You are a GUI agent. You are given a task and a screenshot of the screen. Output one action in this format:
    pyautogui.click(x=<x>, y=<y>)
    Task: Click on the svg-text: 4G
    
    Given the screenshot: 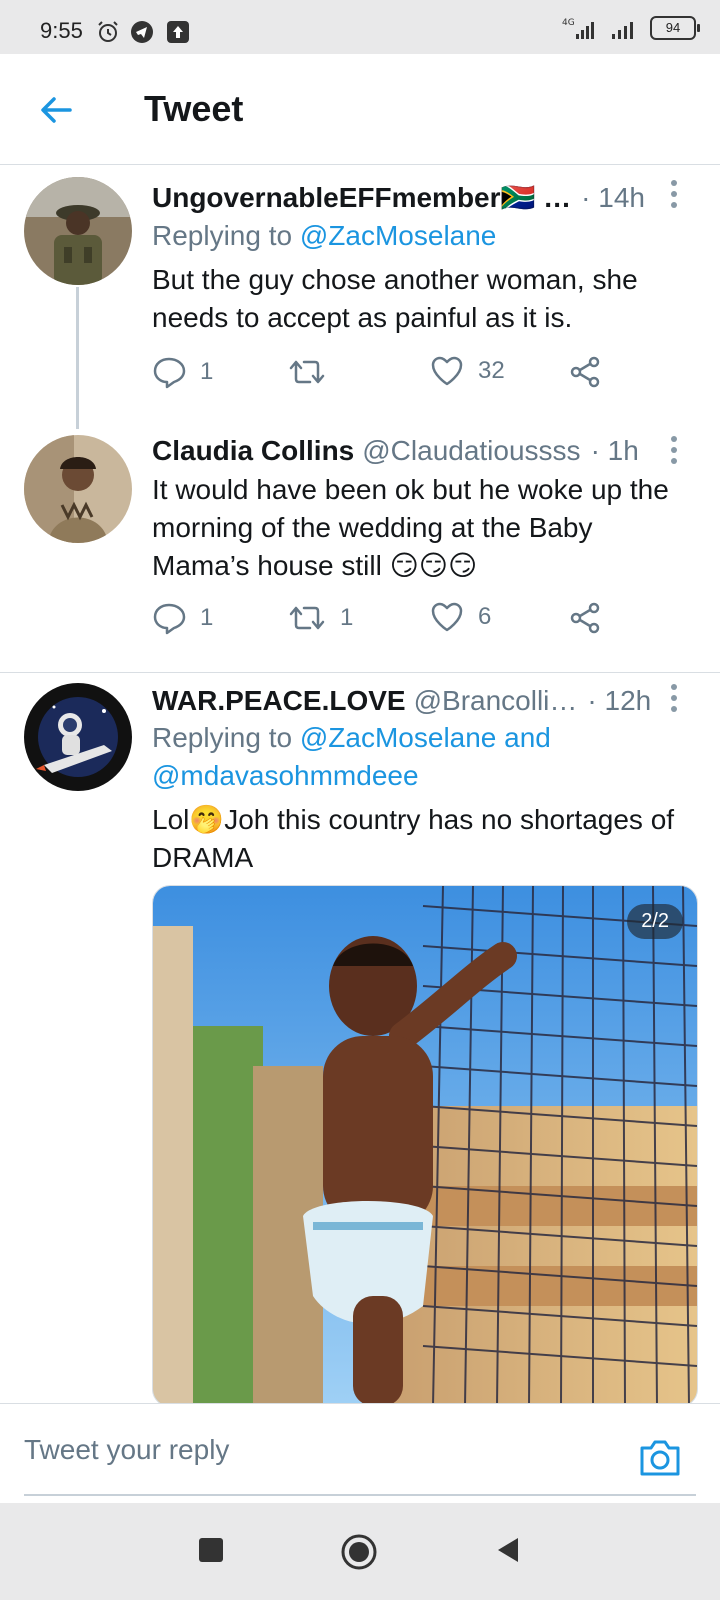 What is the action you would take?
    pyautogui.click(x=568, y=23)
    